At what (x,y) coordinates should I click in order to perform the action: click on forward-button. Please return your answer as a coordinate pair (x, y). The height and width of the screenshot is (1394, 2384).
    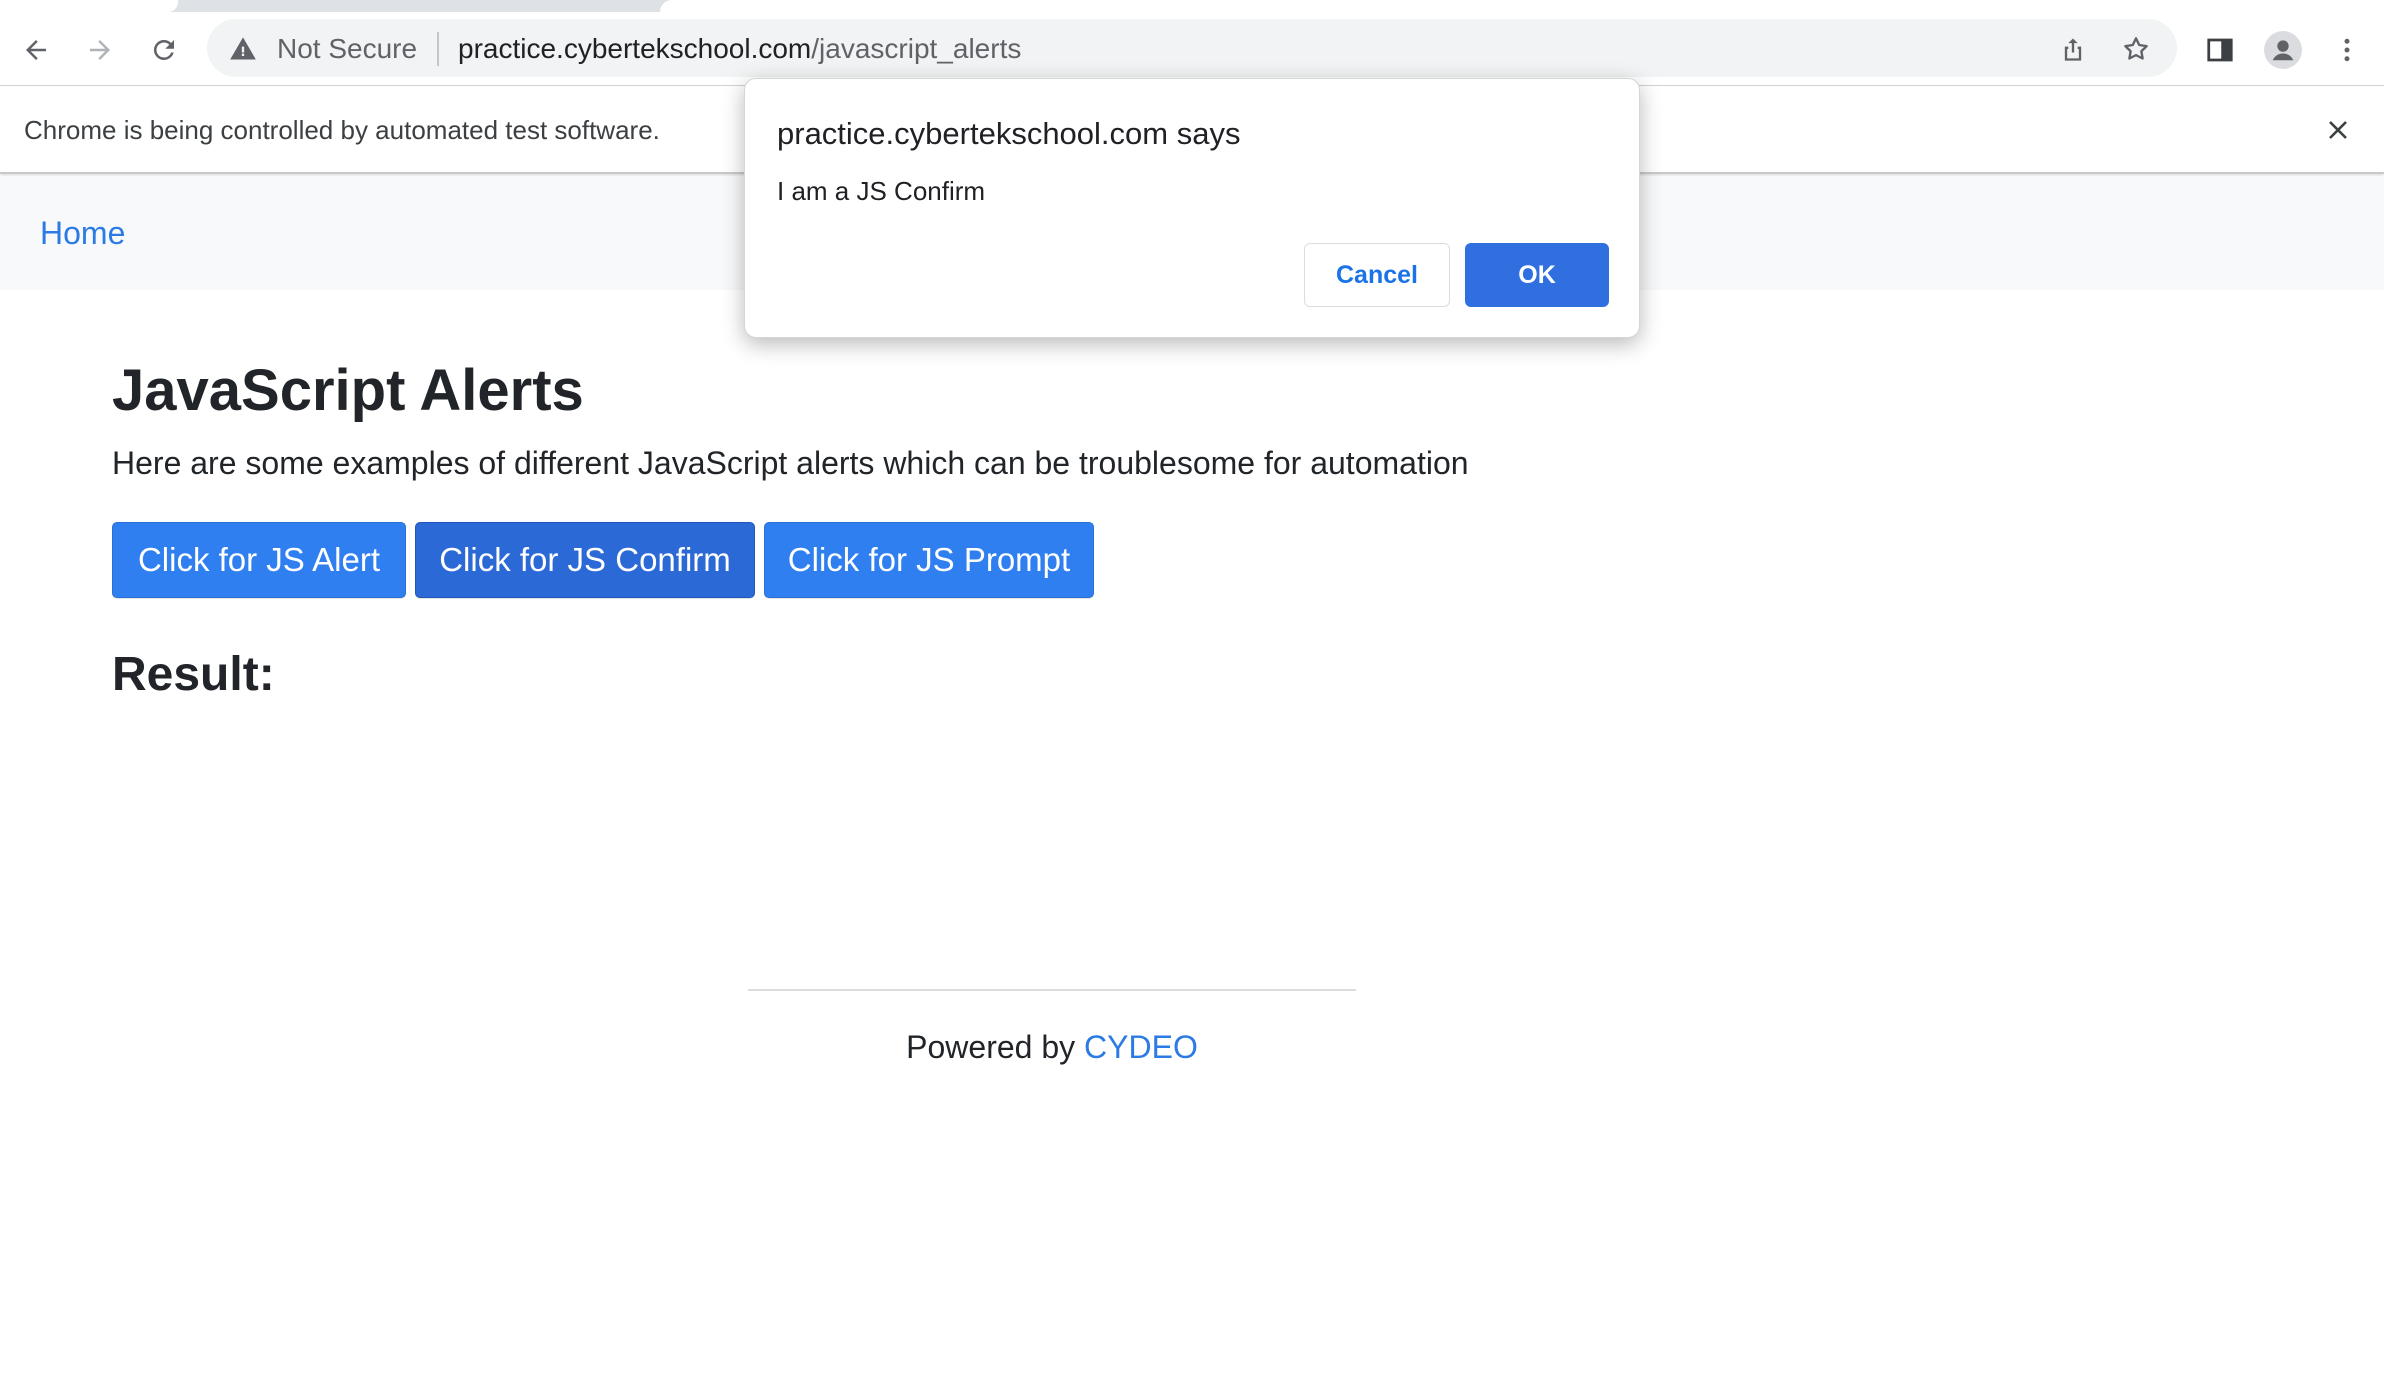
    Looking at the image, I should click on (100, 50).